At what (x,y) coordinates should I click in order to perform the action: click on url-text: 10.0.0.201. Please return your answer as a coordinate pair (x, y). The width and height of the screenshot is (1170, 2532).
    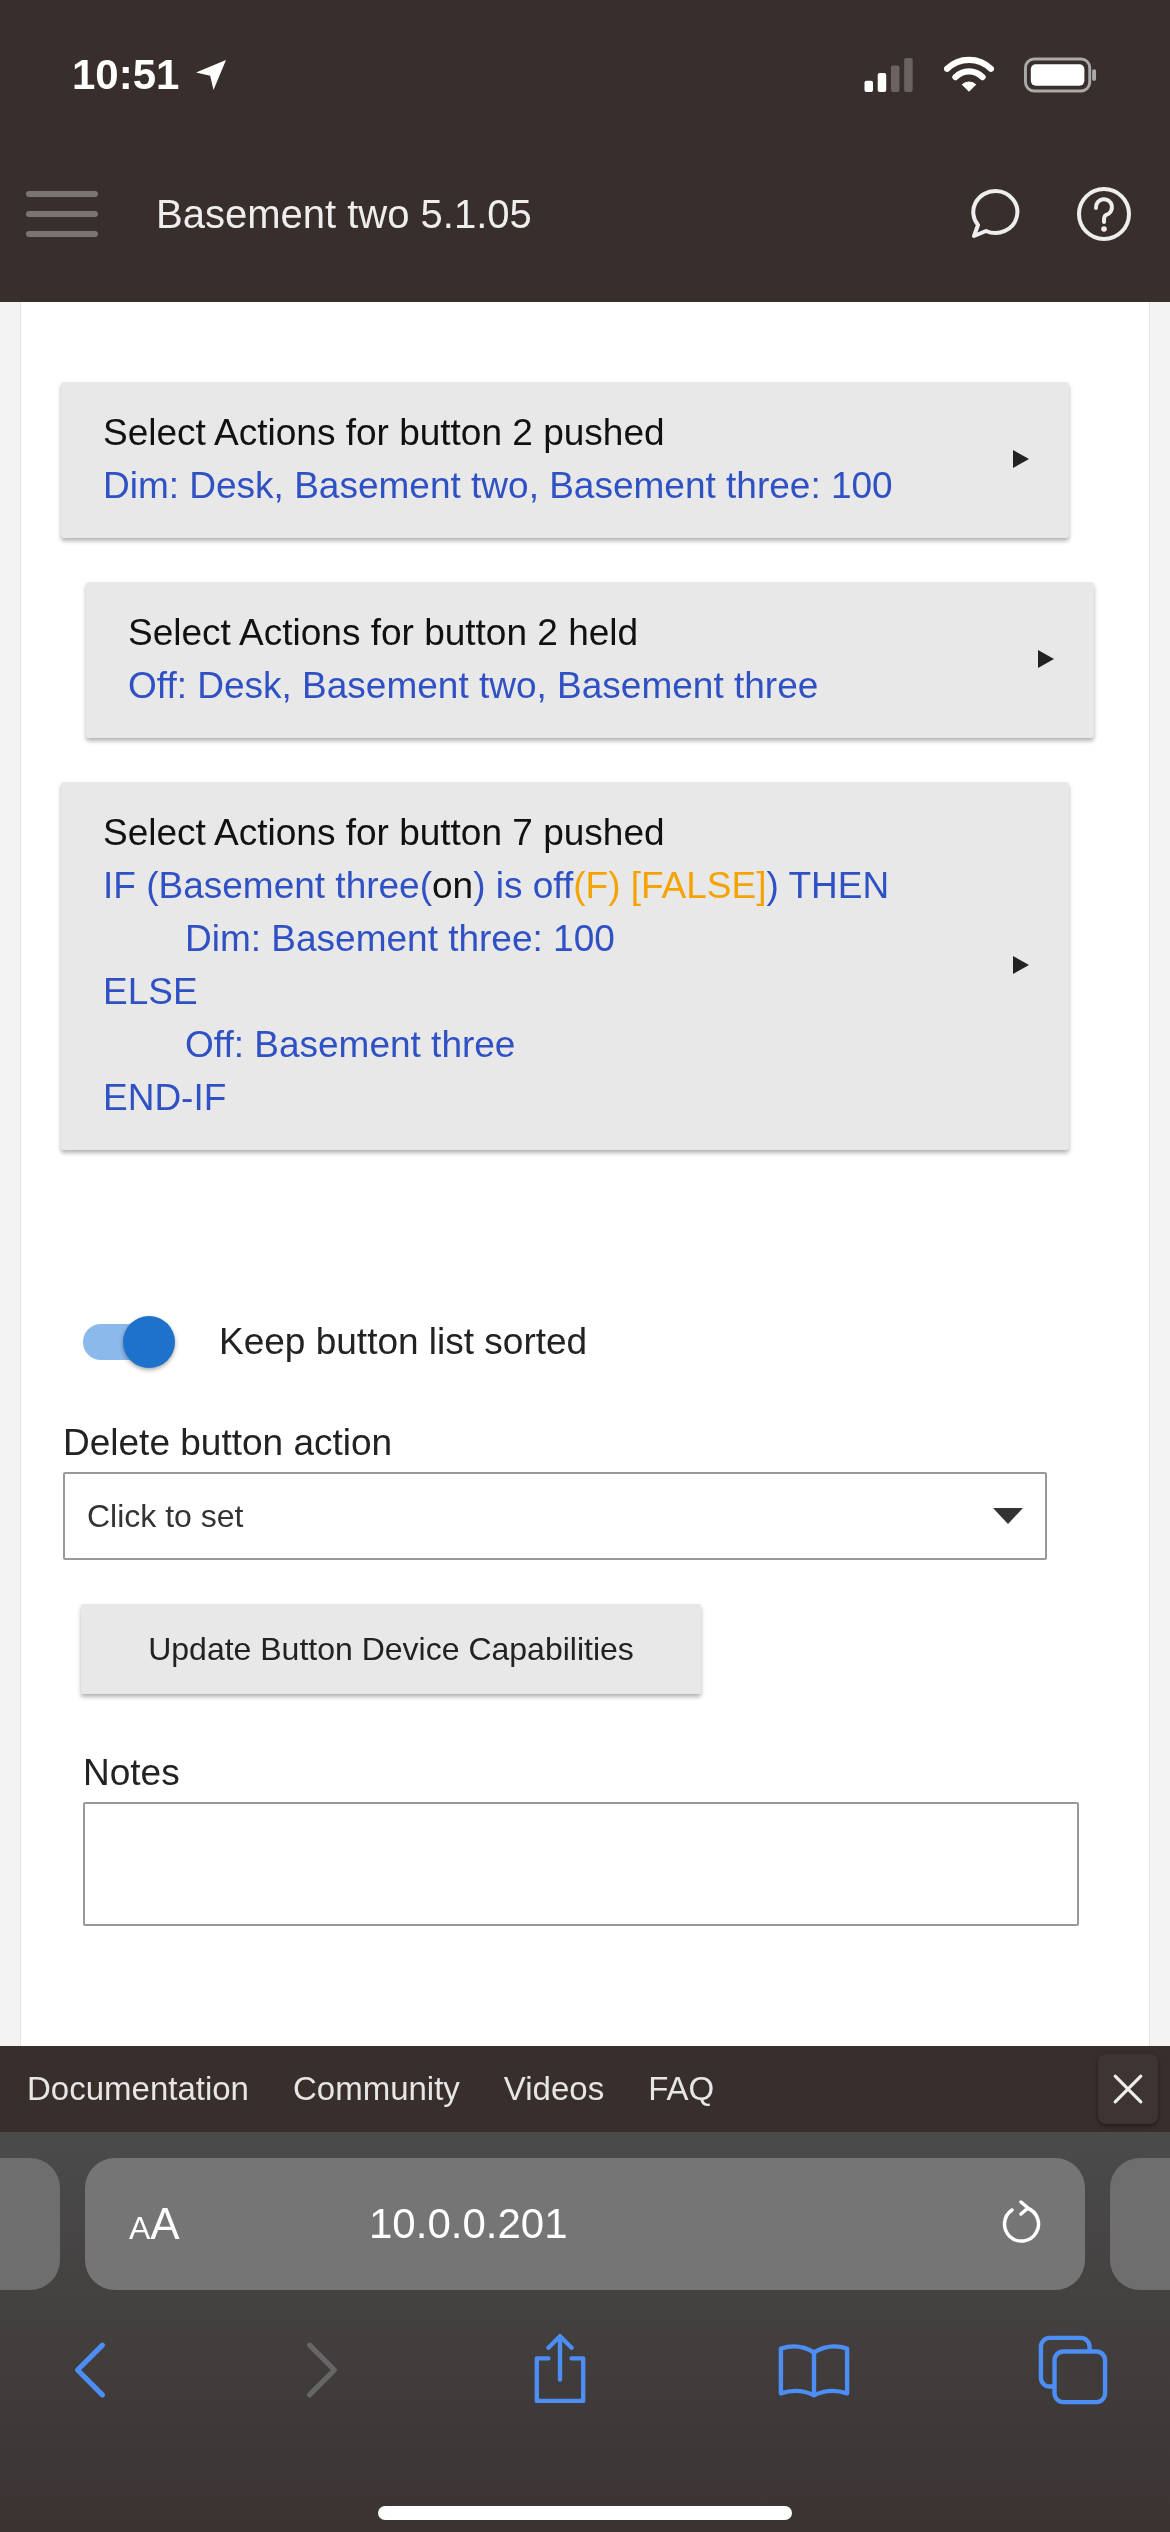
    Looking at the image, I should click on (469, 2224).